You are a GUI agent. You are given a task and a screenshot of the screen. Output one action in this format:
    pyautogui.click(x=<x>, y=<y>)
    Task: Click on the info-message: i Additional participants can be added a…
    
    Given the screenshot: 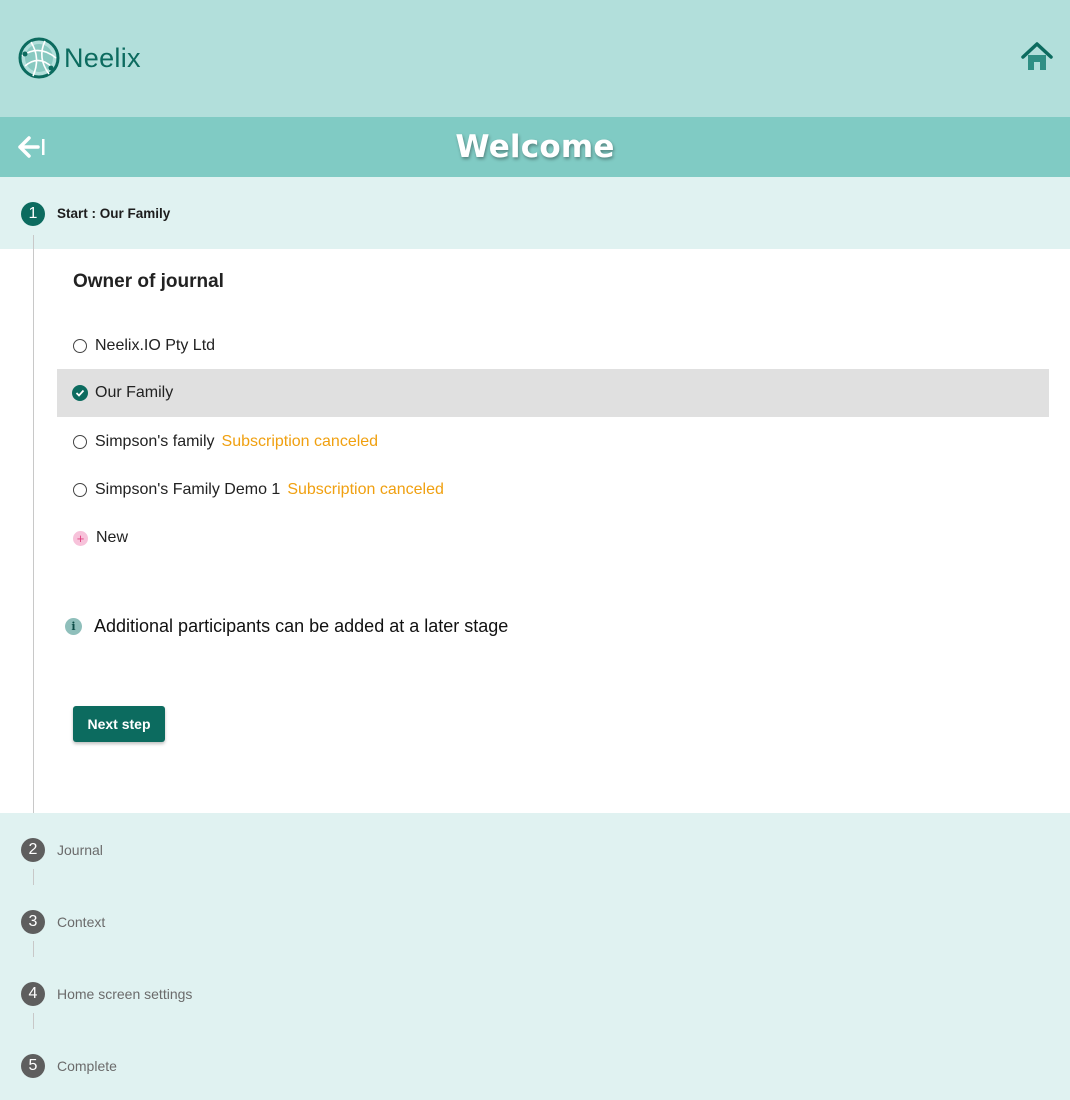 What is the action you would take?
    pyautogui.click(x=286, y=626)
    